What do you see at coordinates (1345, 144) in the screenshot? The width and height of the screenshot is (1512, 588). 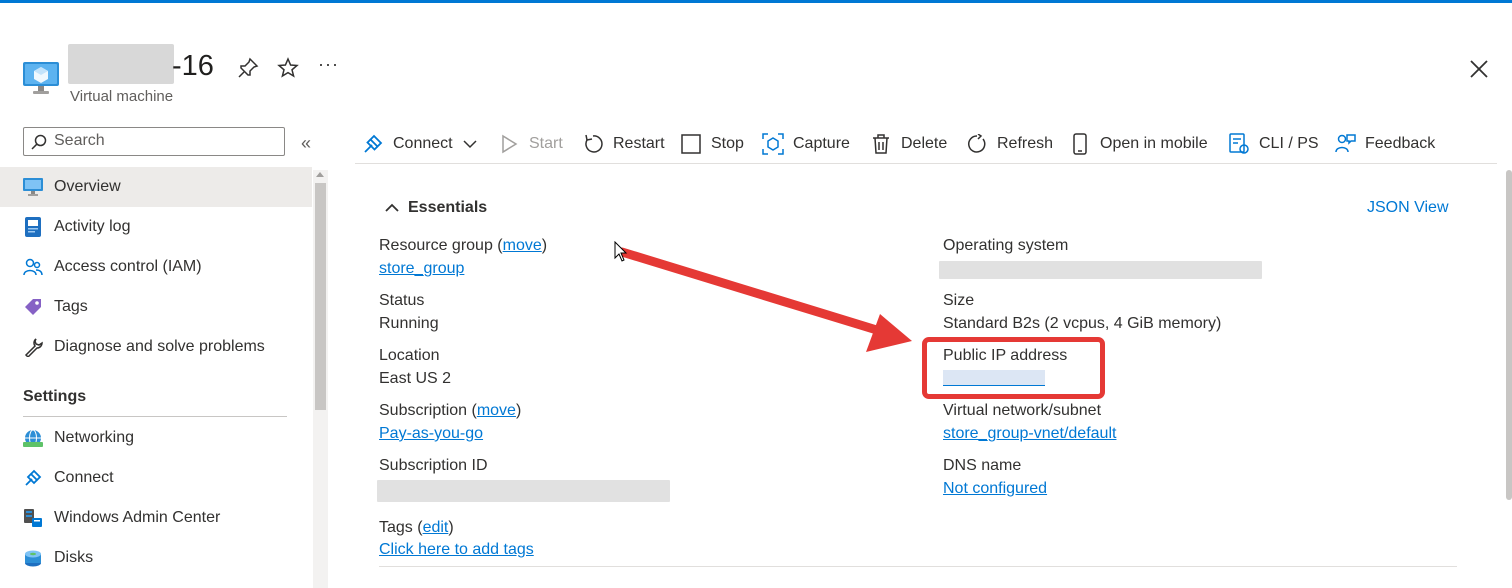 I see `feedback-icon` at bounding box center [1345, 144].